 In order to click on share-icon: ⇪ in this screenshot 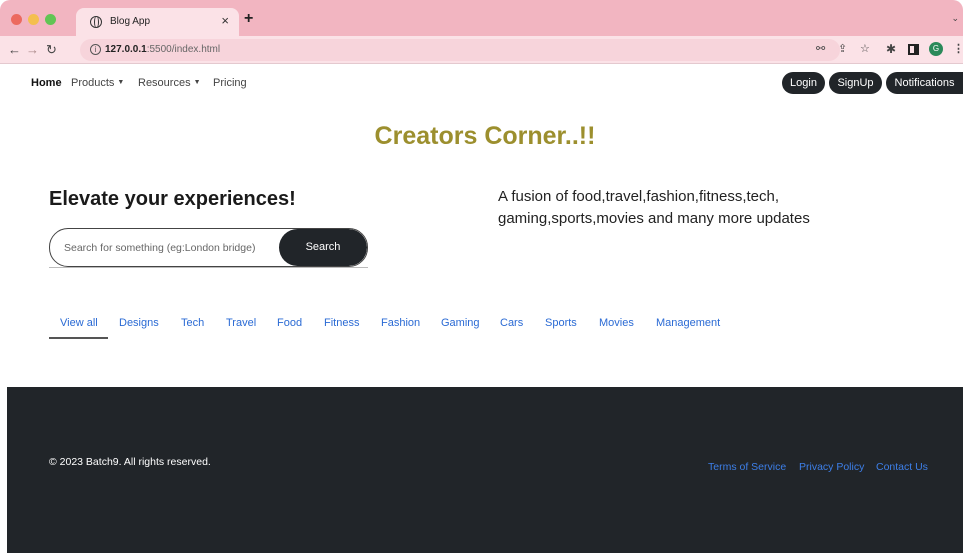, I will do `click(842, 48)`.